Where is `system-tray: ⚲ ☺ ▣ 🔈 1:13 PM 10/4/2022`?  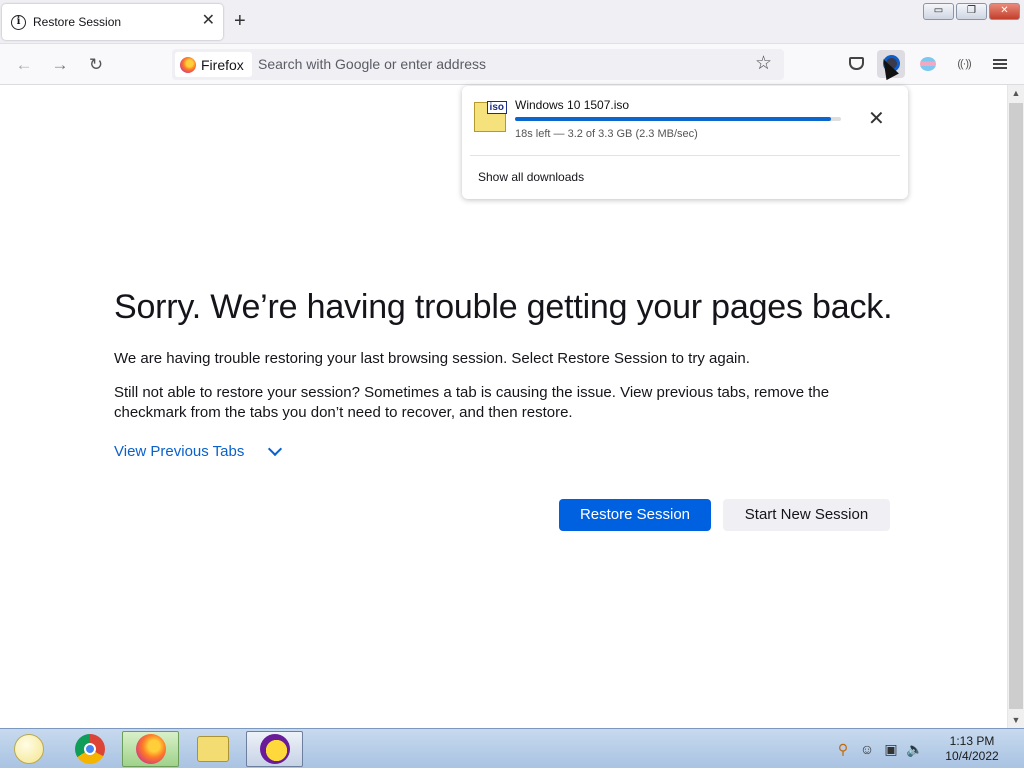
system-tray: ⚲ ☺ ▣ 🔈 1:13 PM 10/4/2022 is located at coordinates (929, 749).